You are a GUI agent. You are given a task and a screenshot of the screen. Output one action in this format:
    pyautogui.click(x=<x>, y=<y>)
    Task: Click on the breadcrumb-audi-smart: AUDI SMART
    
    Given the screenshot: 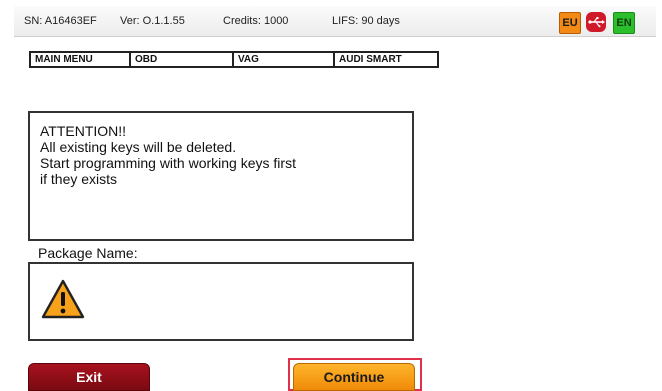 What is the action you would take?
    pyautogui.click(x=386, y=59)
    